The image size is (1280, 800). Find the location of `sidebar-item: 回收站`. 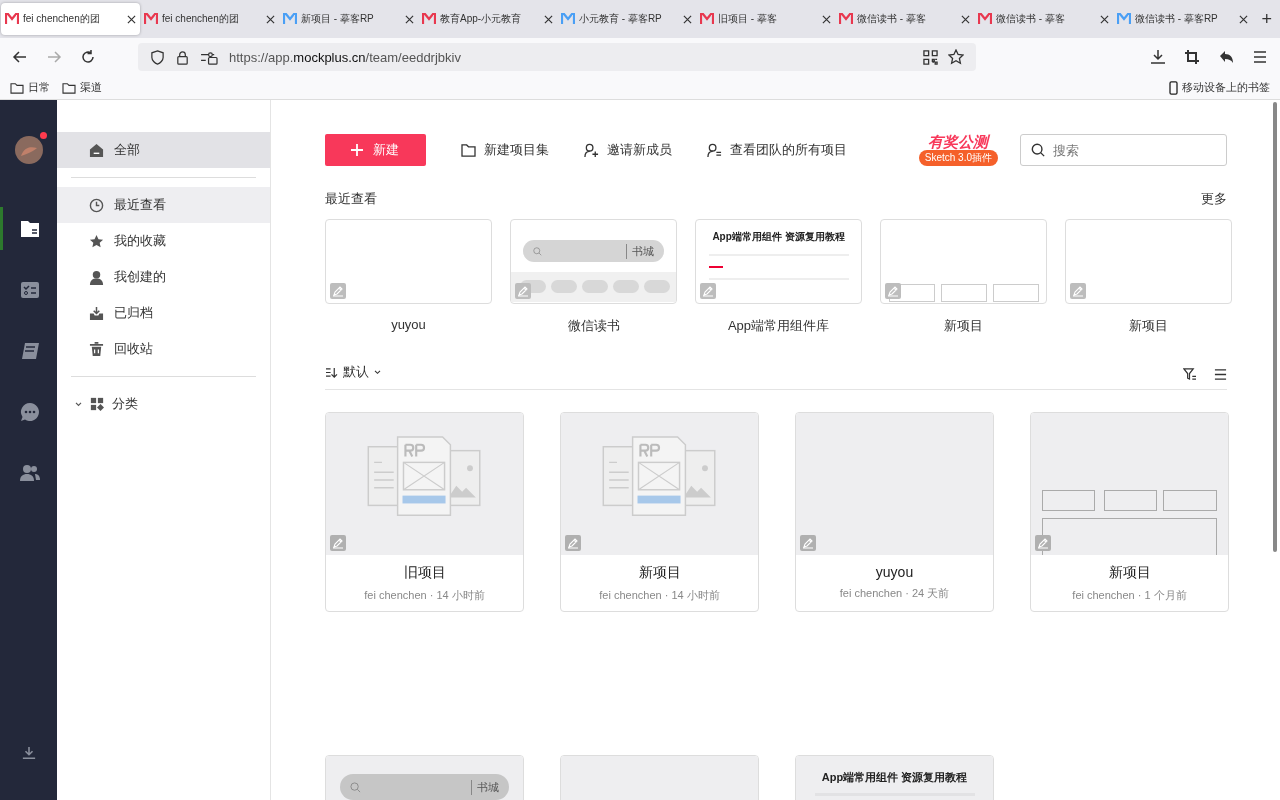

sidebar-item: 回收站 is located at coordinates (163, 349).